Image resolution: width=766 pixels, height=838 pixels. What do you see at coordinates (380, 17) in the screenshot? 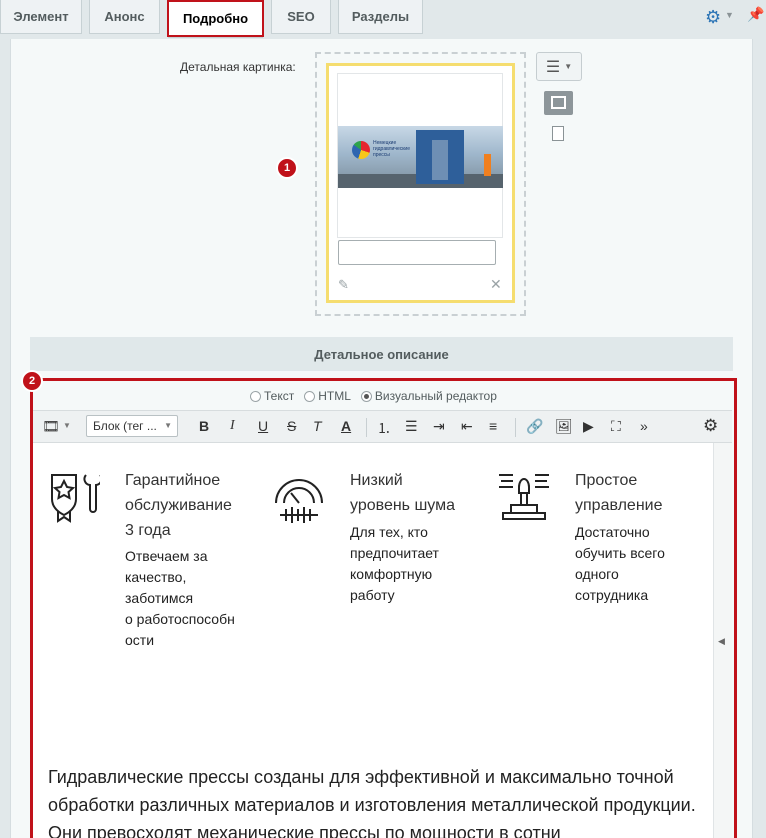
I see `tab-sections: Разделы` at bounding box center [380, 17].